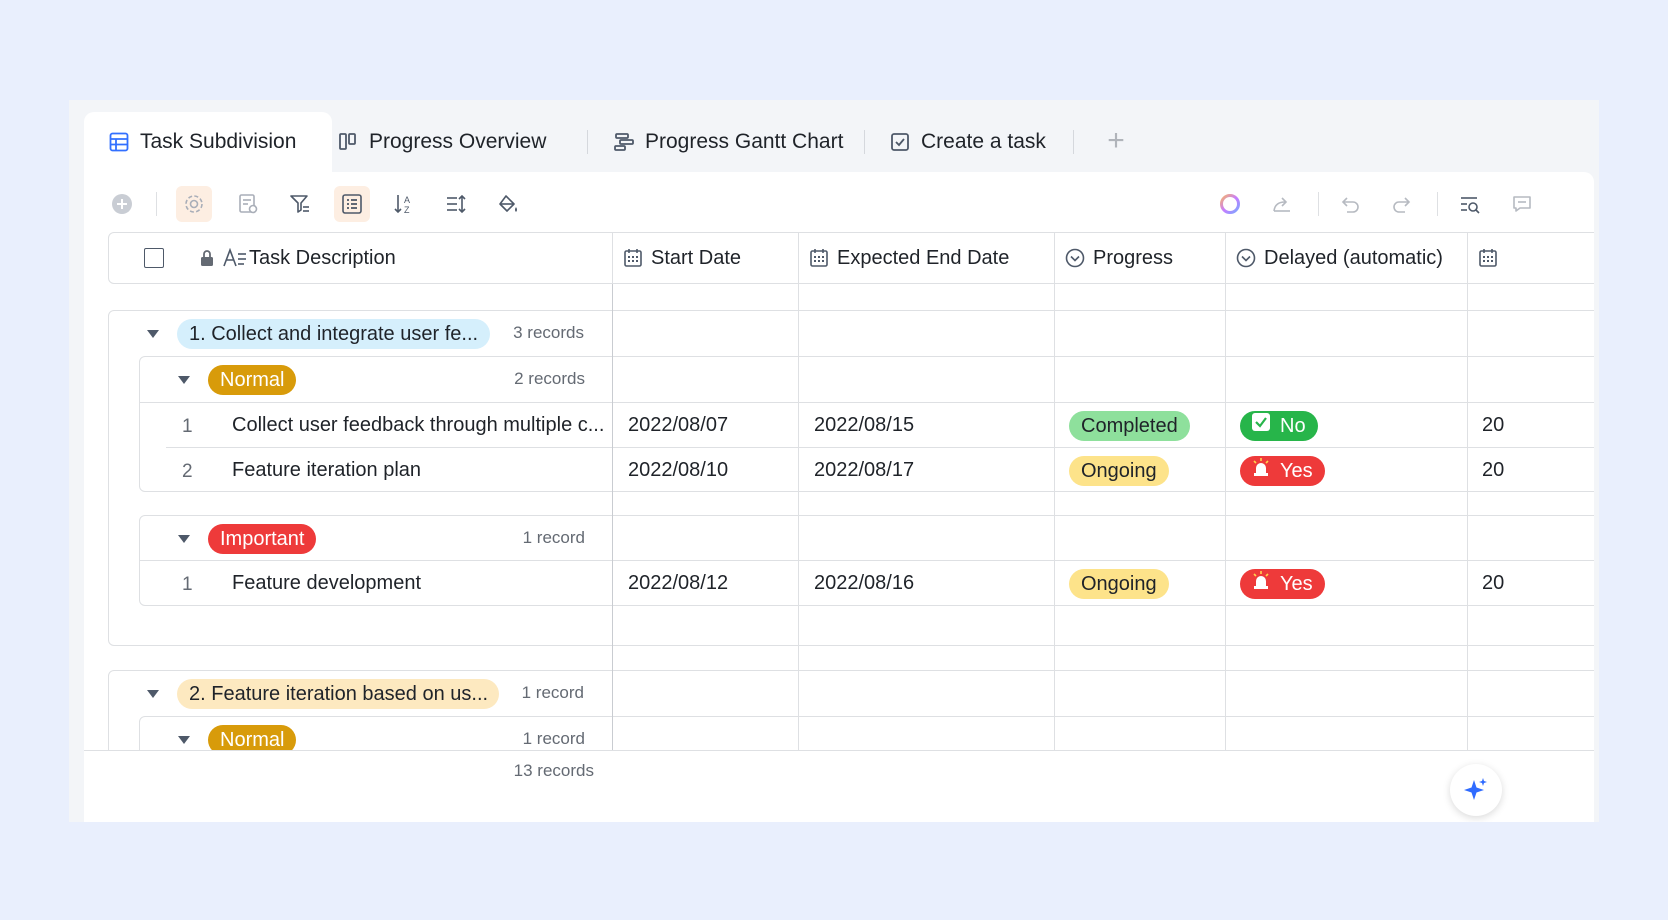  I want to click on ai-ring-icon, so click(1230, 204).